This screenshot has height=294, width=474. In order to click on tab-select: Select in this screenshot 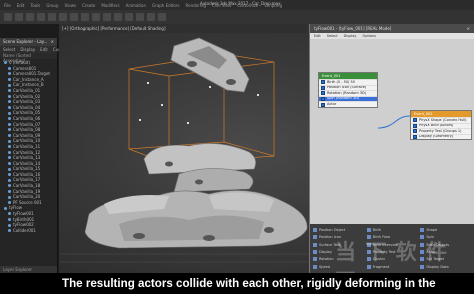, I will do `click(9, 49)`.